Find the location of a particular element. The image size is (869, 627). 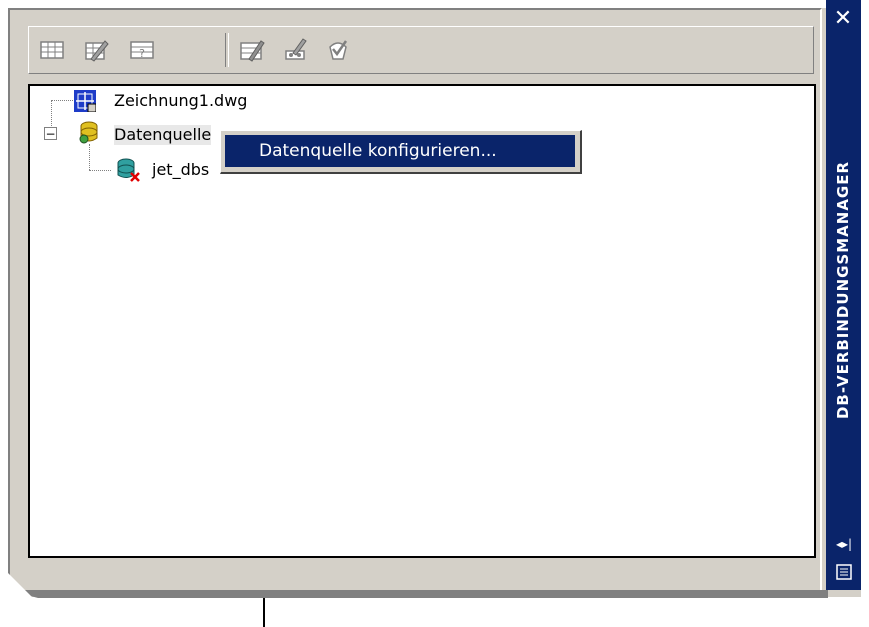

toolbar-separator is located at coordinates (227, 50).